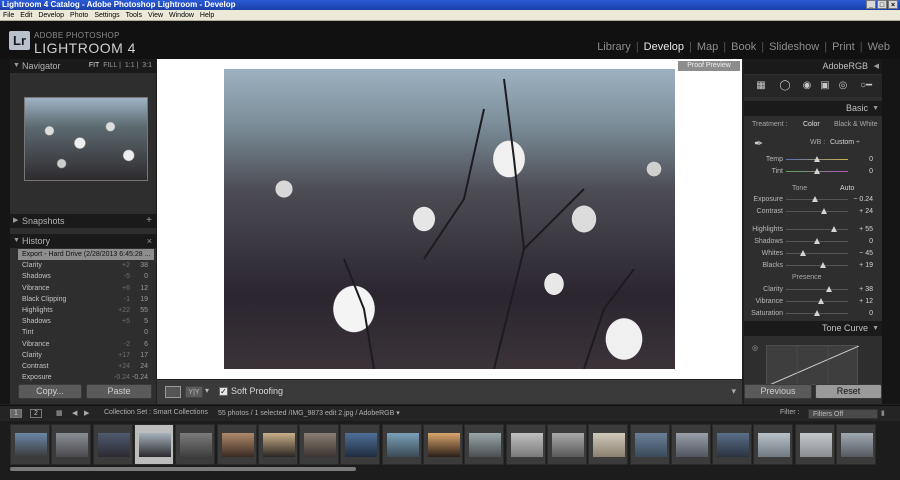 Image resolution: width=900 pixels, height=480 pixels. I want to click on treatment-bw-option: Black & White, so click(856, 124).